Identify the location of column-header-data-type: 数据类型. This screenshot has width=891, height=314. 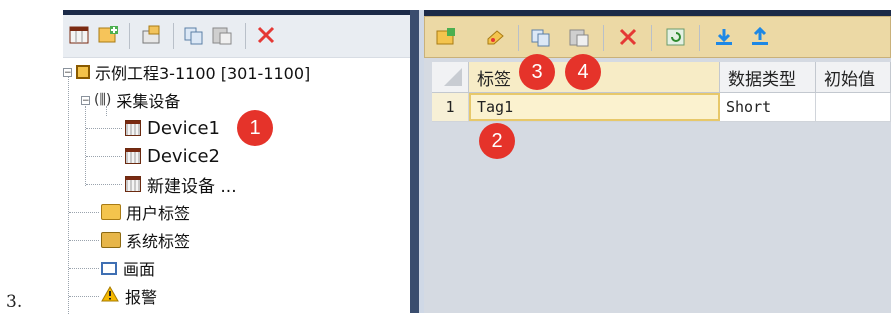
(768, 77).